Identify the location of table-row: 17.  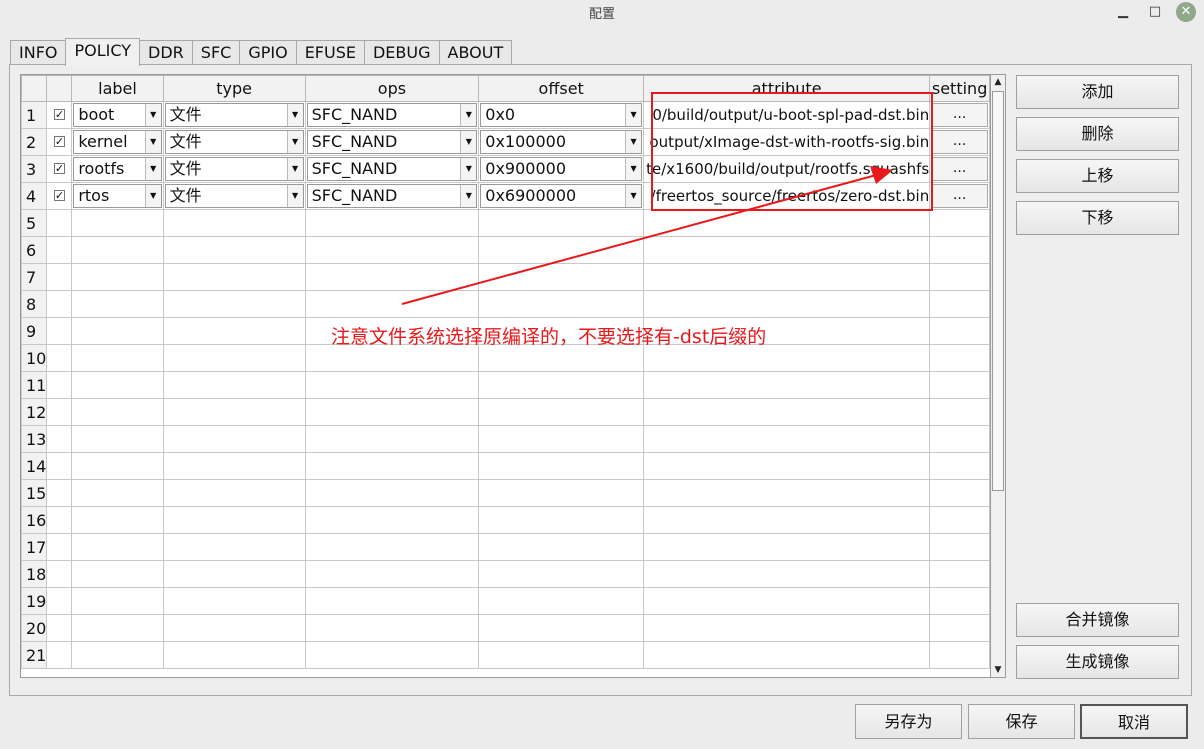
(505, 547).